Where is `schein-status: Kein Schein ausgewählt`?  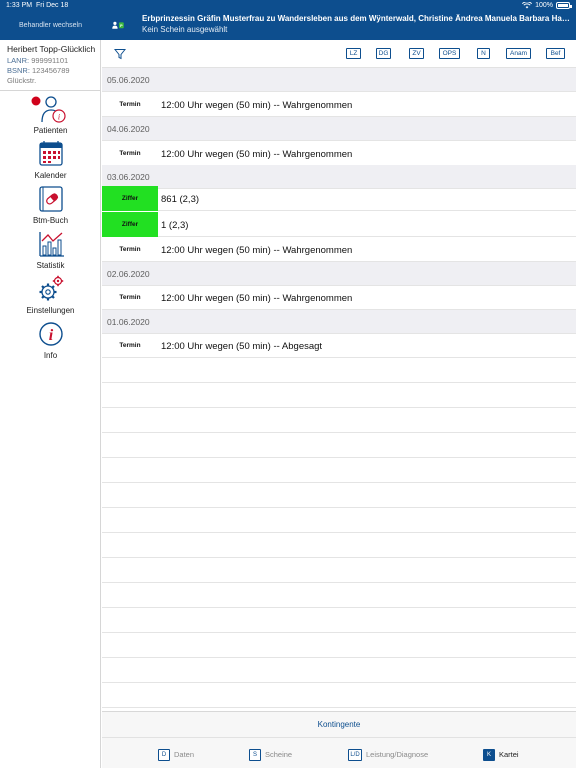 schein-status: Kein Schein ausgewählt is located at coordinates (185, 29).